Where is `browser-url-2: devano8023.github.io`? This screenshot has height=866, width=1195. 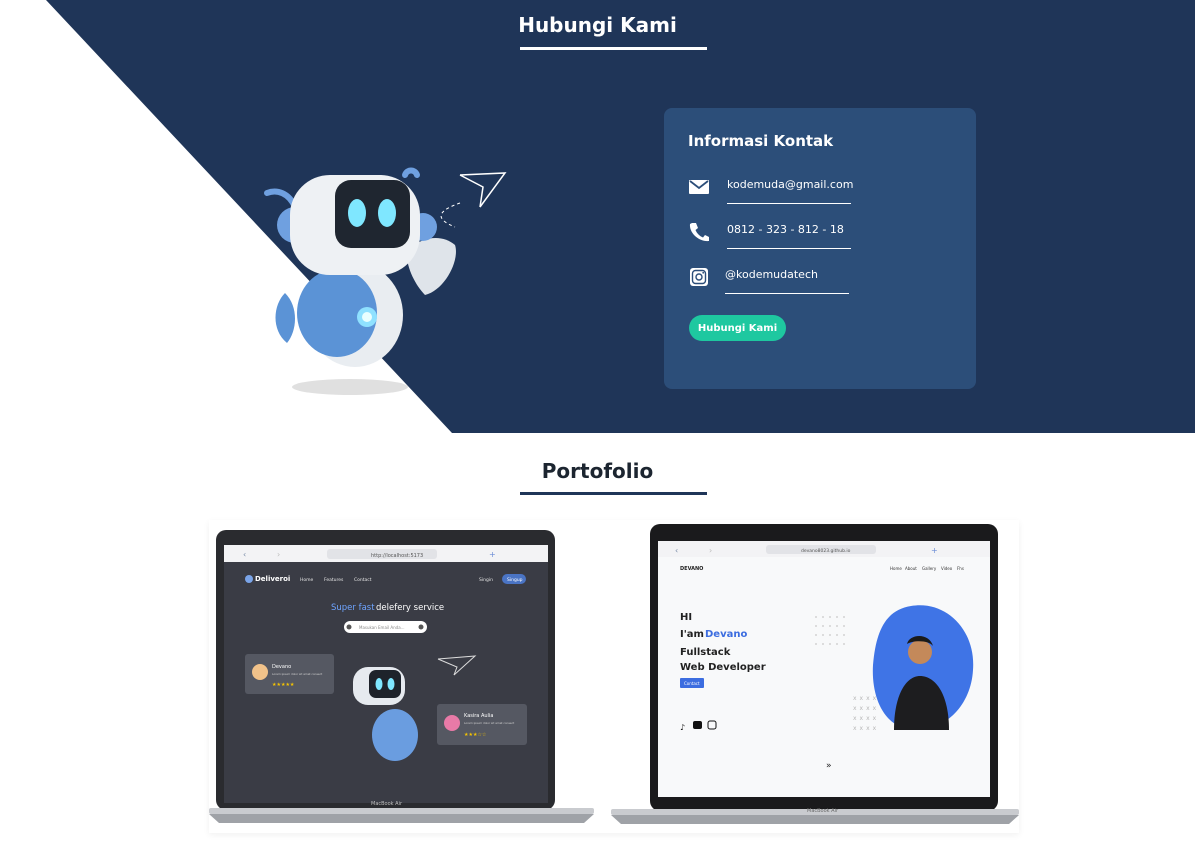 browser-url-2: devano8023.github.io is located at coordinates (826, 551).